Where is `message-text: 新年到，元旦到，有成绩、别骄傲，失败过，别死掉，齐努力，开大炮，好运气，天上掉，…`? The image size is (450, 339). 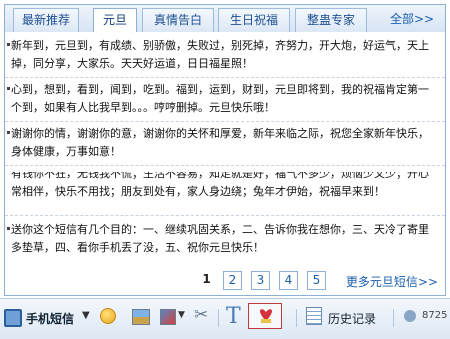 message-text: 新年到，元旦到，有成绩、别骄傲，失败过，别死掉，齐努力，开大炮，好运气，天上掉，… is located at coordinates (220, 54).